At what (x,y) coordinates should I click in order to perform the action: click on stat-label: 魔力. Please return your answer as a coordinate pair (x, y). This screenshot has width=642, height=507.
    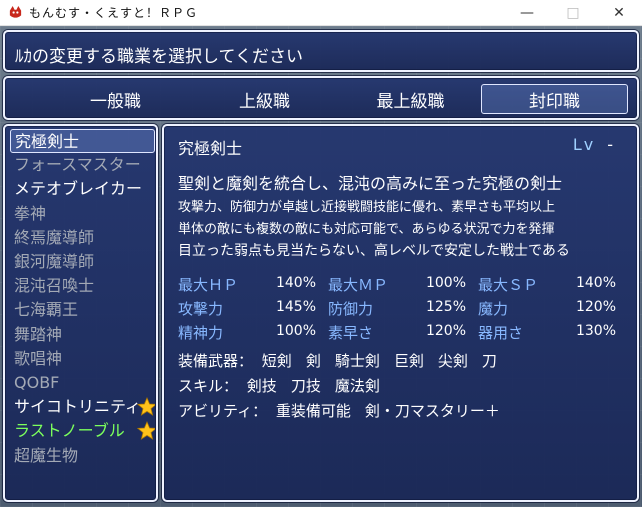
    Looking at the image, I should click on (493, 309).